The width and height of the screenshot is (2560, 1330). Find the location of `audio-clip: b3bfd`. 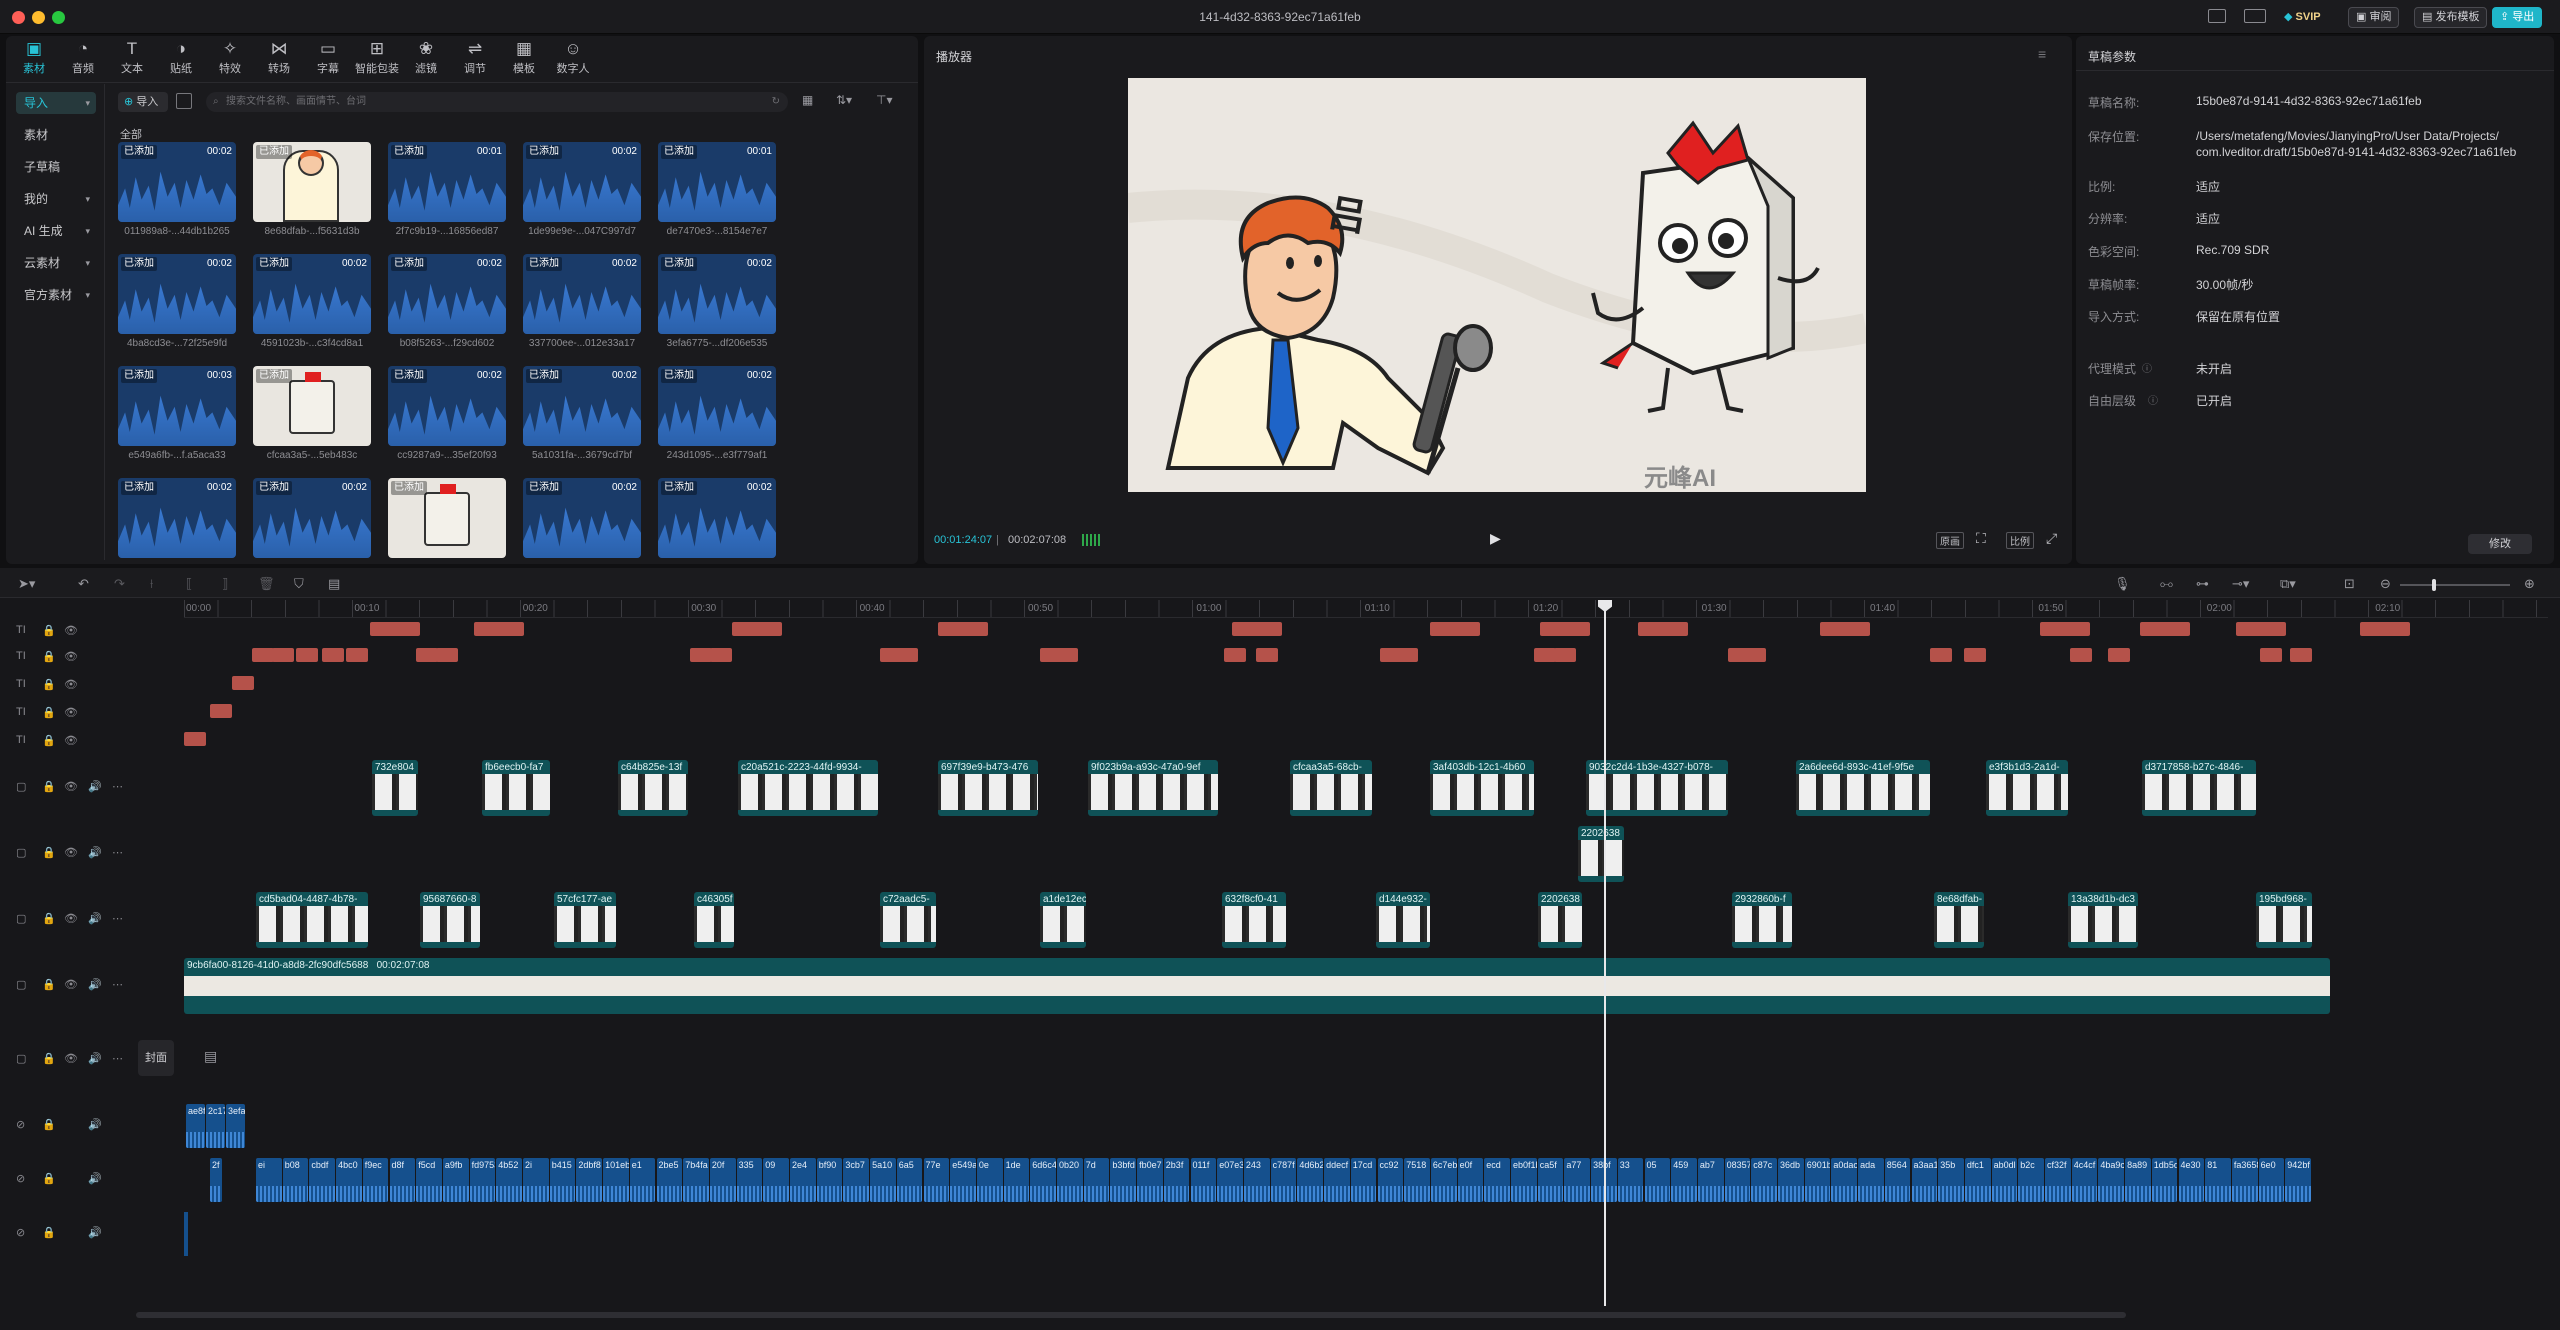

audio-clip: b3bfd is located at coordinates (1123, 1180).